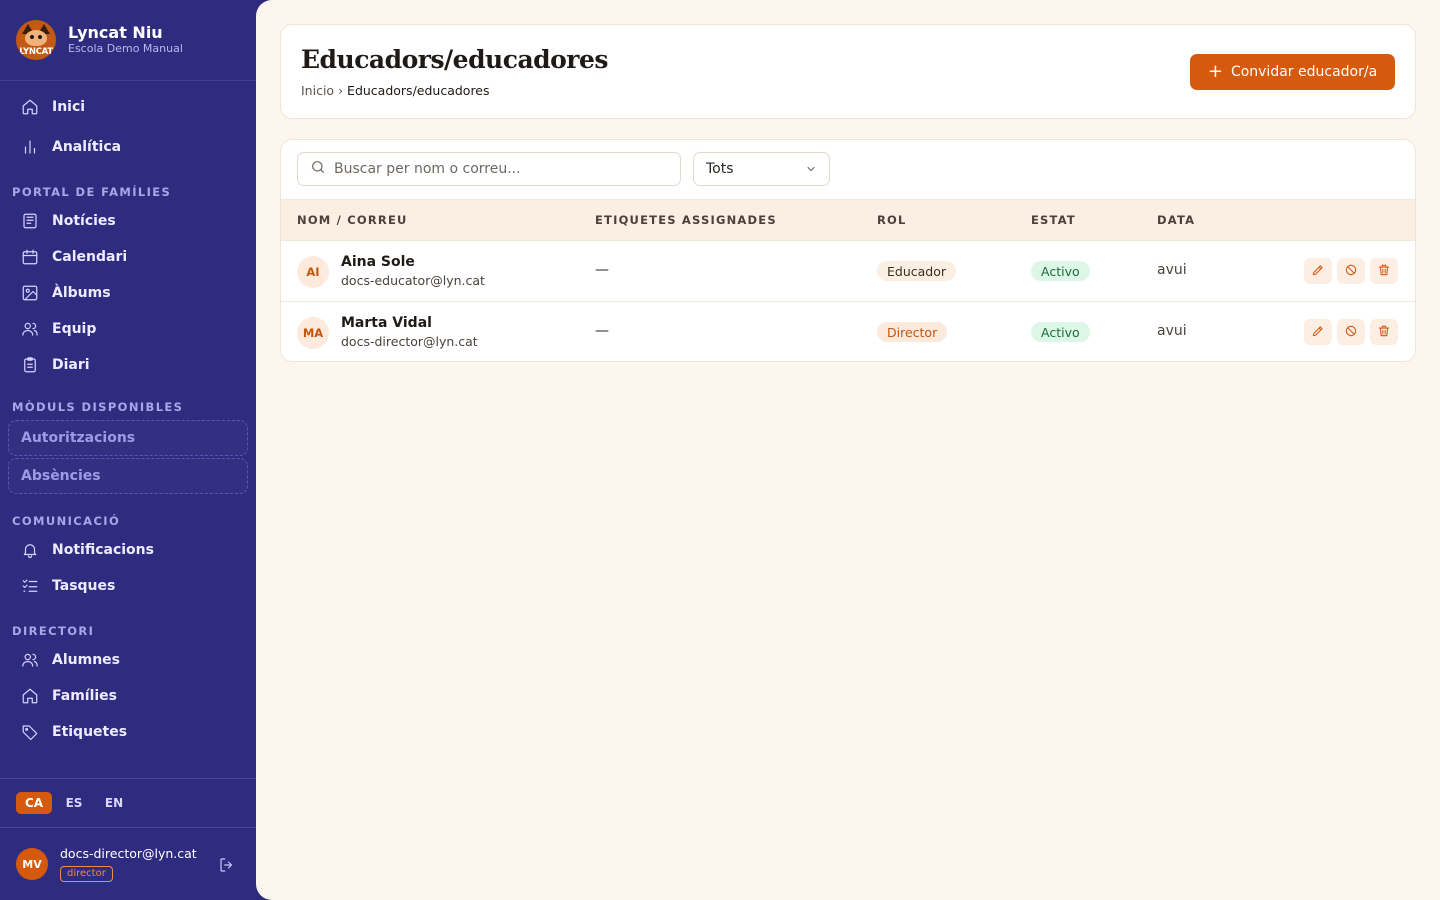  Describe the element at coordinates (318, 169) in the screenshot. I see `search-icon` at that location.